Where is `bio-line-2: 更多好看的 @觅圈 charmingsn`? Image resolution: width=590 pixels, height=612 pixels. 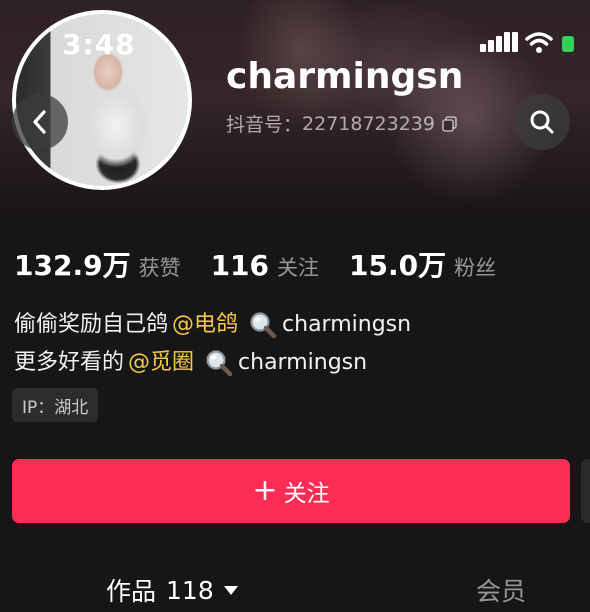 bio-line-2: 更多好看的 @觅圈 charmingsn is located at coordinates (212, 363).